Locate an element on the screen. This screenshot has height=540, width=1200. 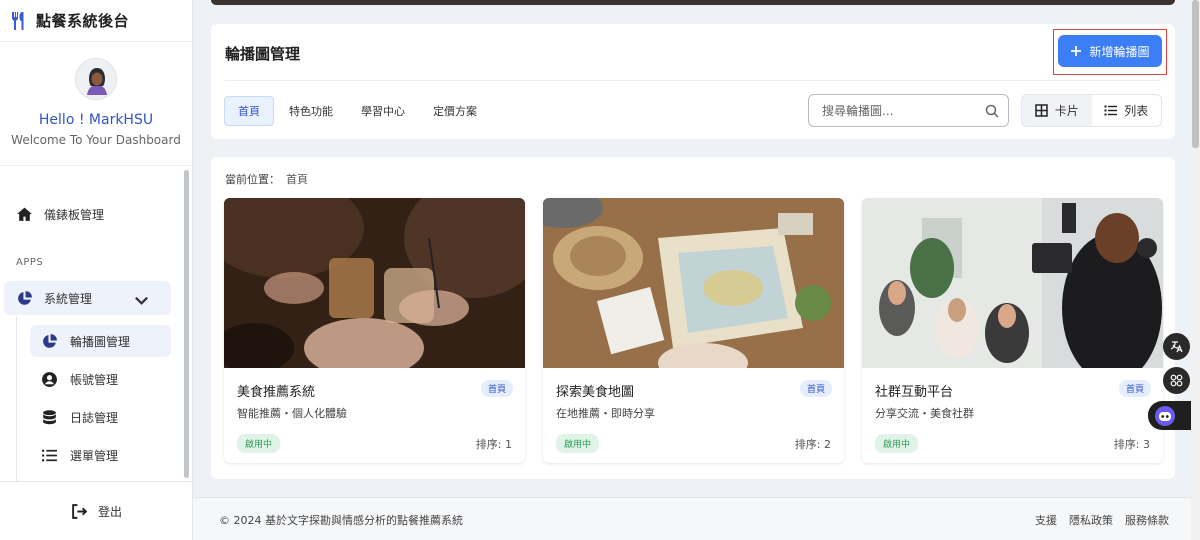
translate-icon is located at coordinates (1176, 347).